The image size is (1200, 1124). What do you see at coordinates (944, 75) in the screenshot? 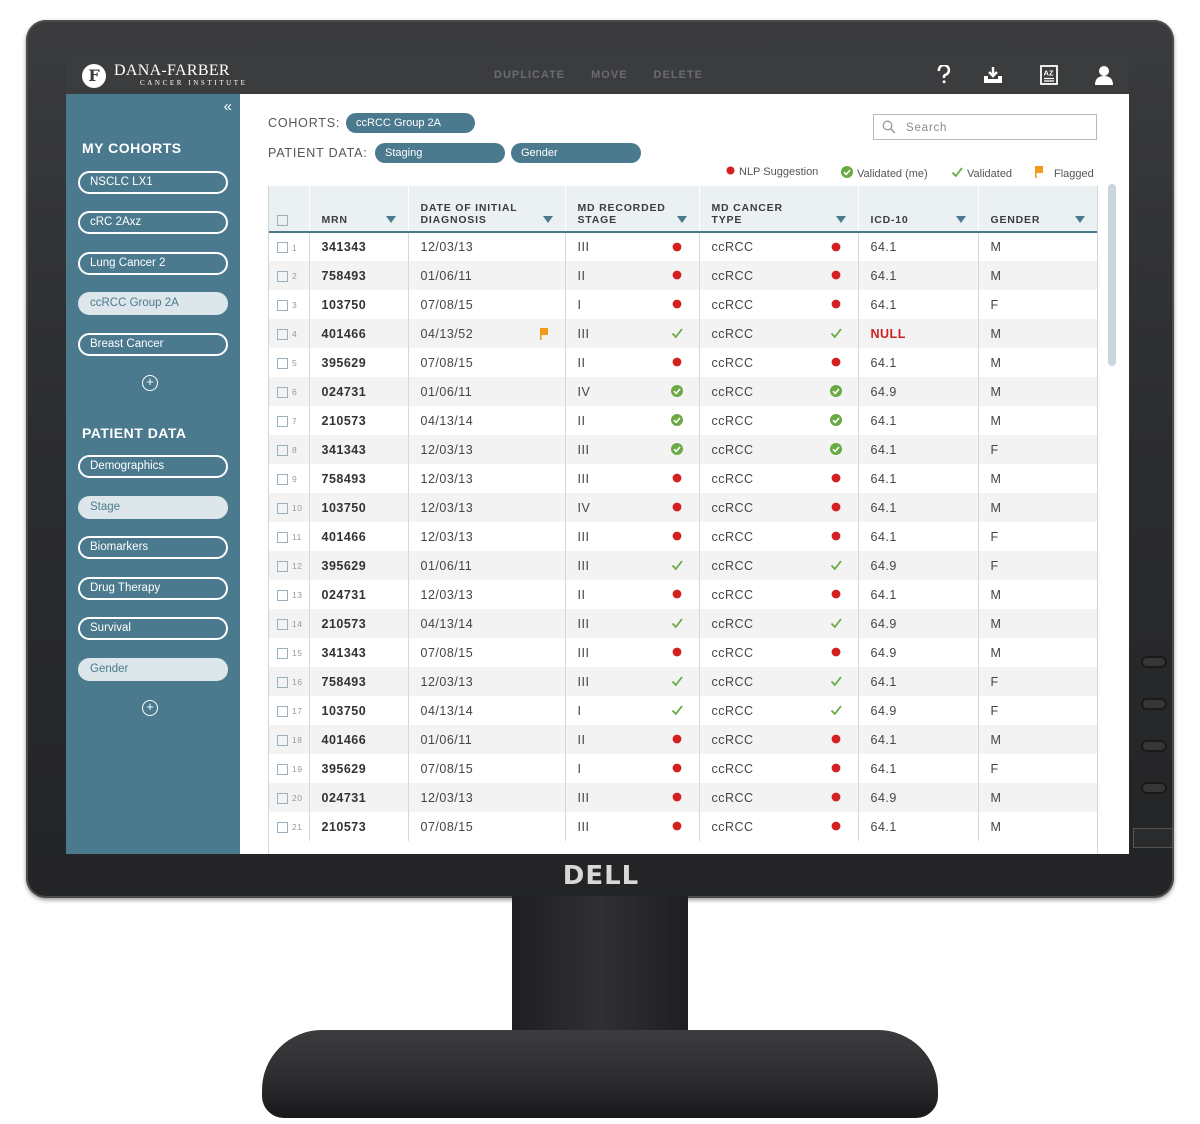
I see `help-icon` at bounding box center [944, 75].